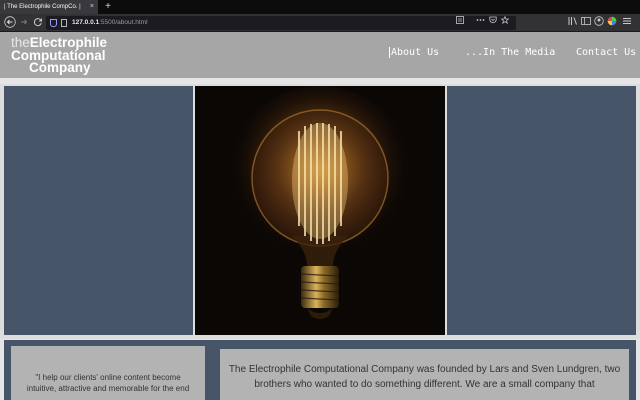  I want to click on site-logo: theElectrophile Computational Company, so click(59, 55).